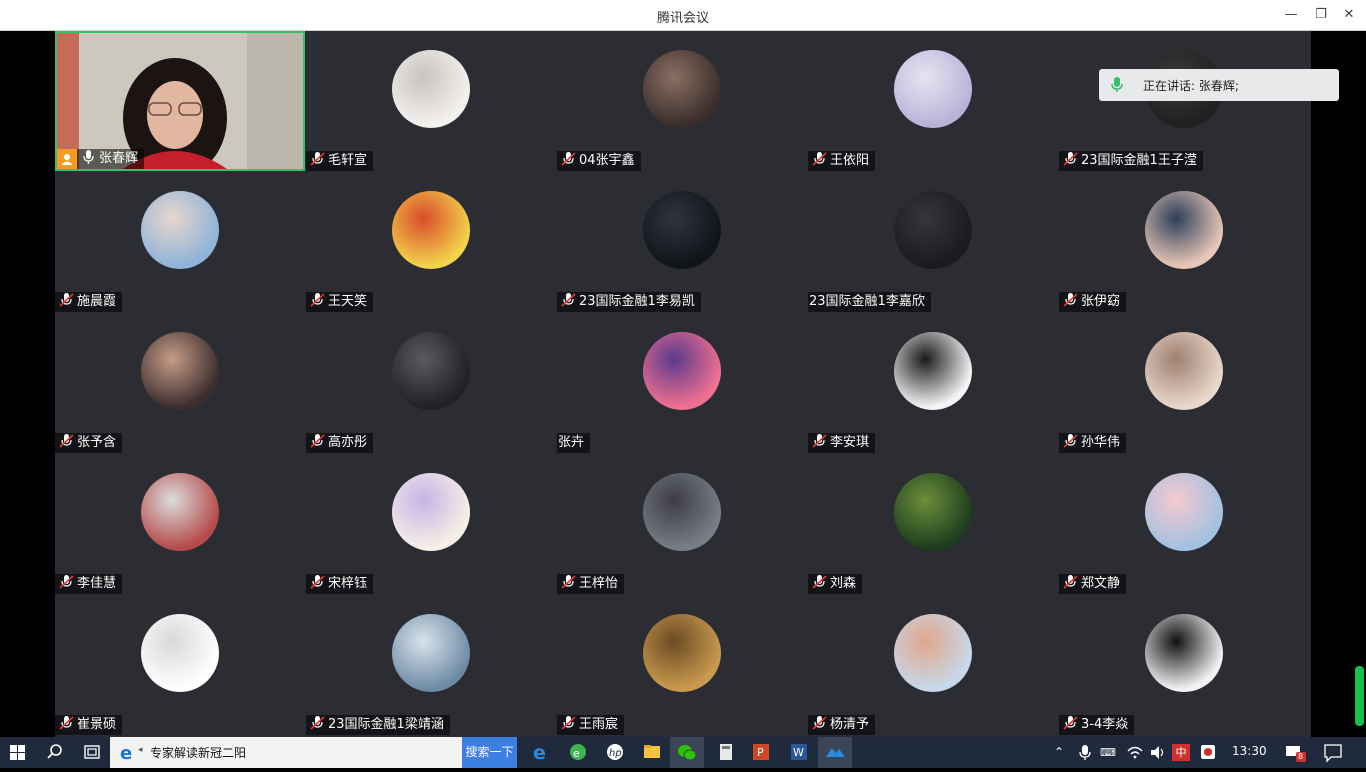 The height and width of the screenshot is (772, 1366). I want to click on participant-nametag: 王天笑, so click(340, 302).